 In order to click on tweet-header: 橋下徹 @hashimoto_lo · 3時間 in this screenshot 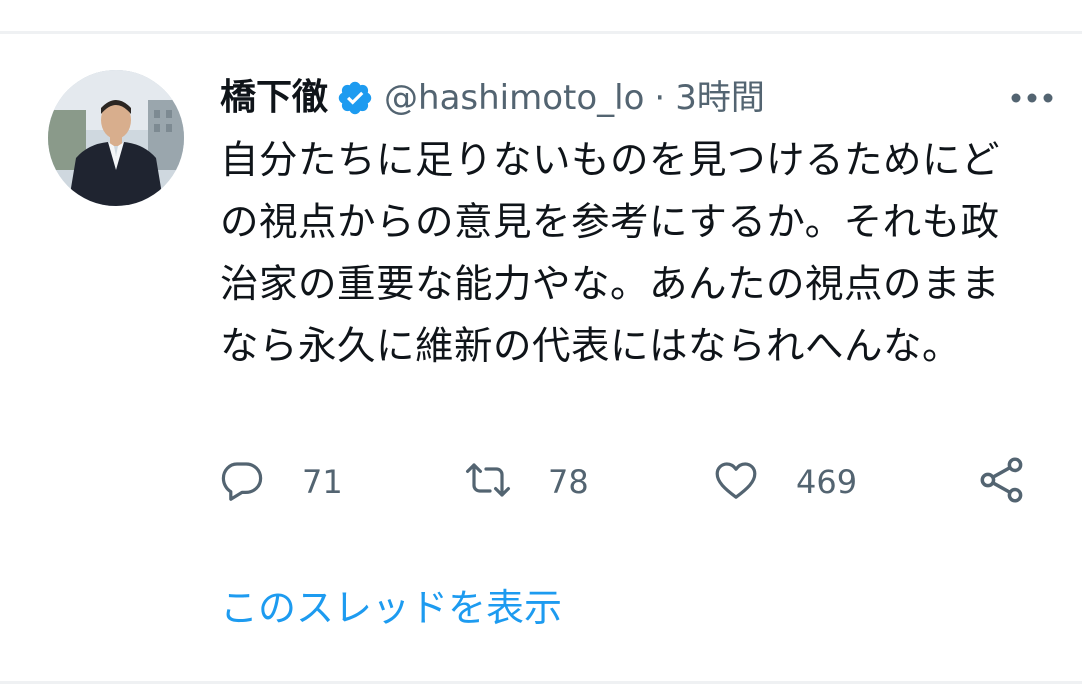, I will do `click(640, 98)`.